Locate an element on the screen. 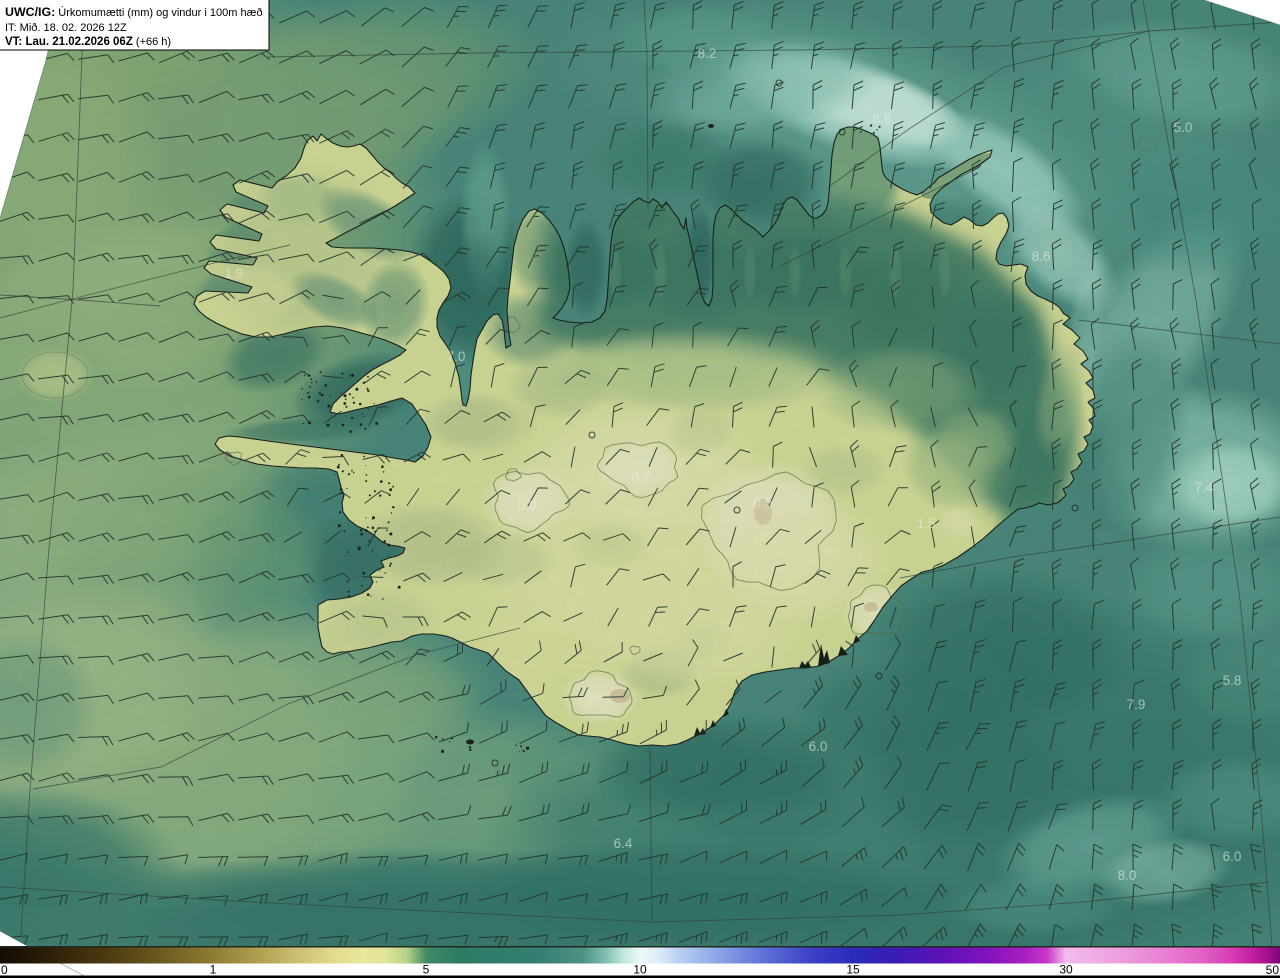 This screenshot has height=978, width=1280. svg-text: 50 is located at coordinates (1273, 970).